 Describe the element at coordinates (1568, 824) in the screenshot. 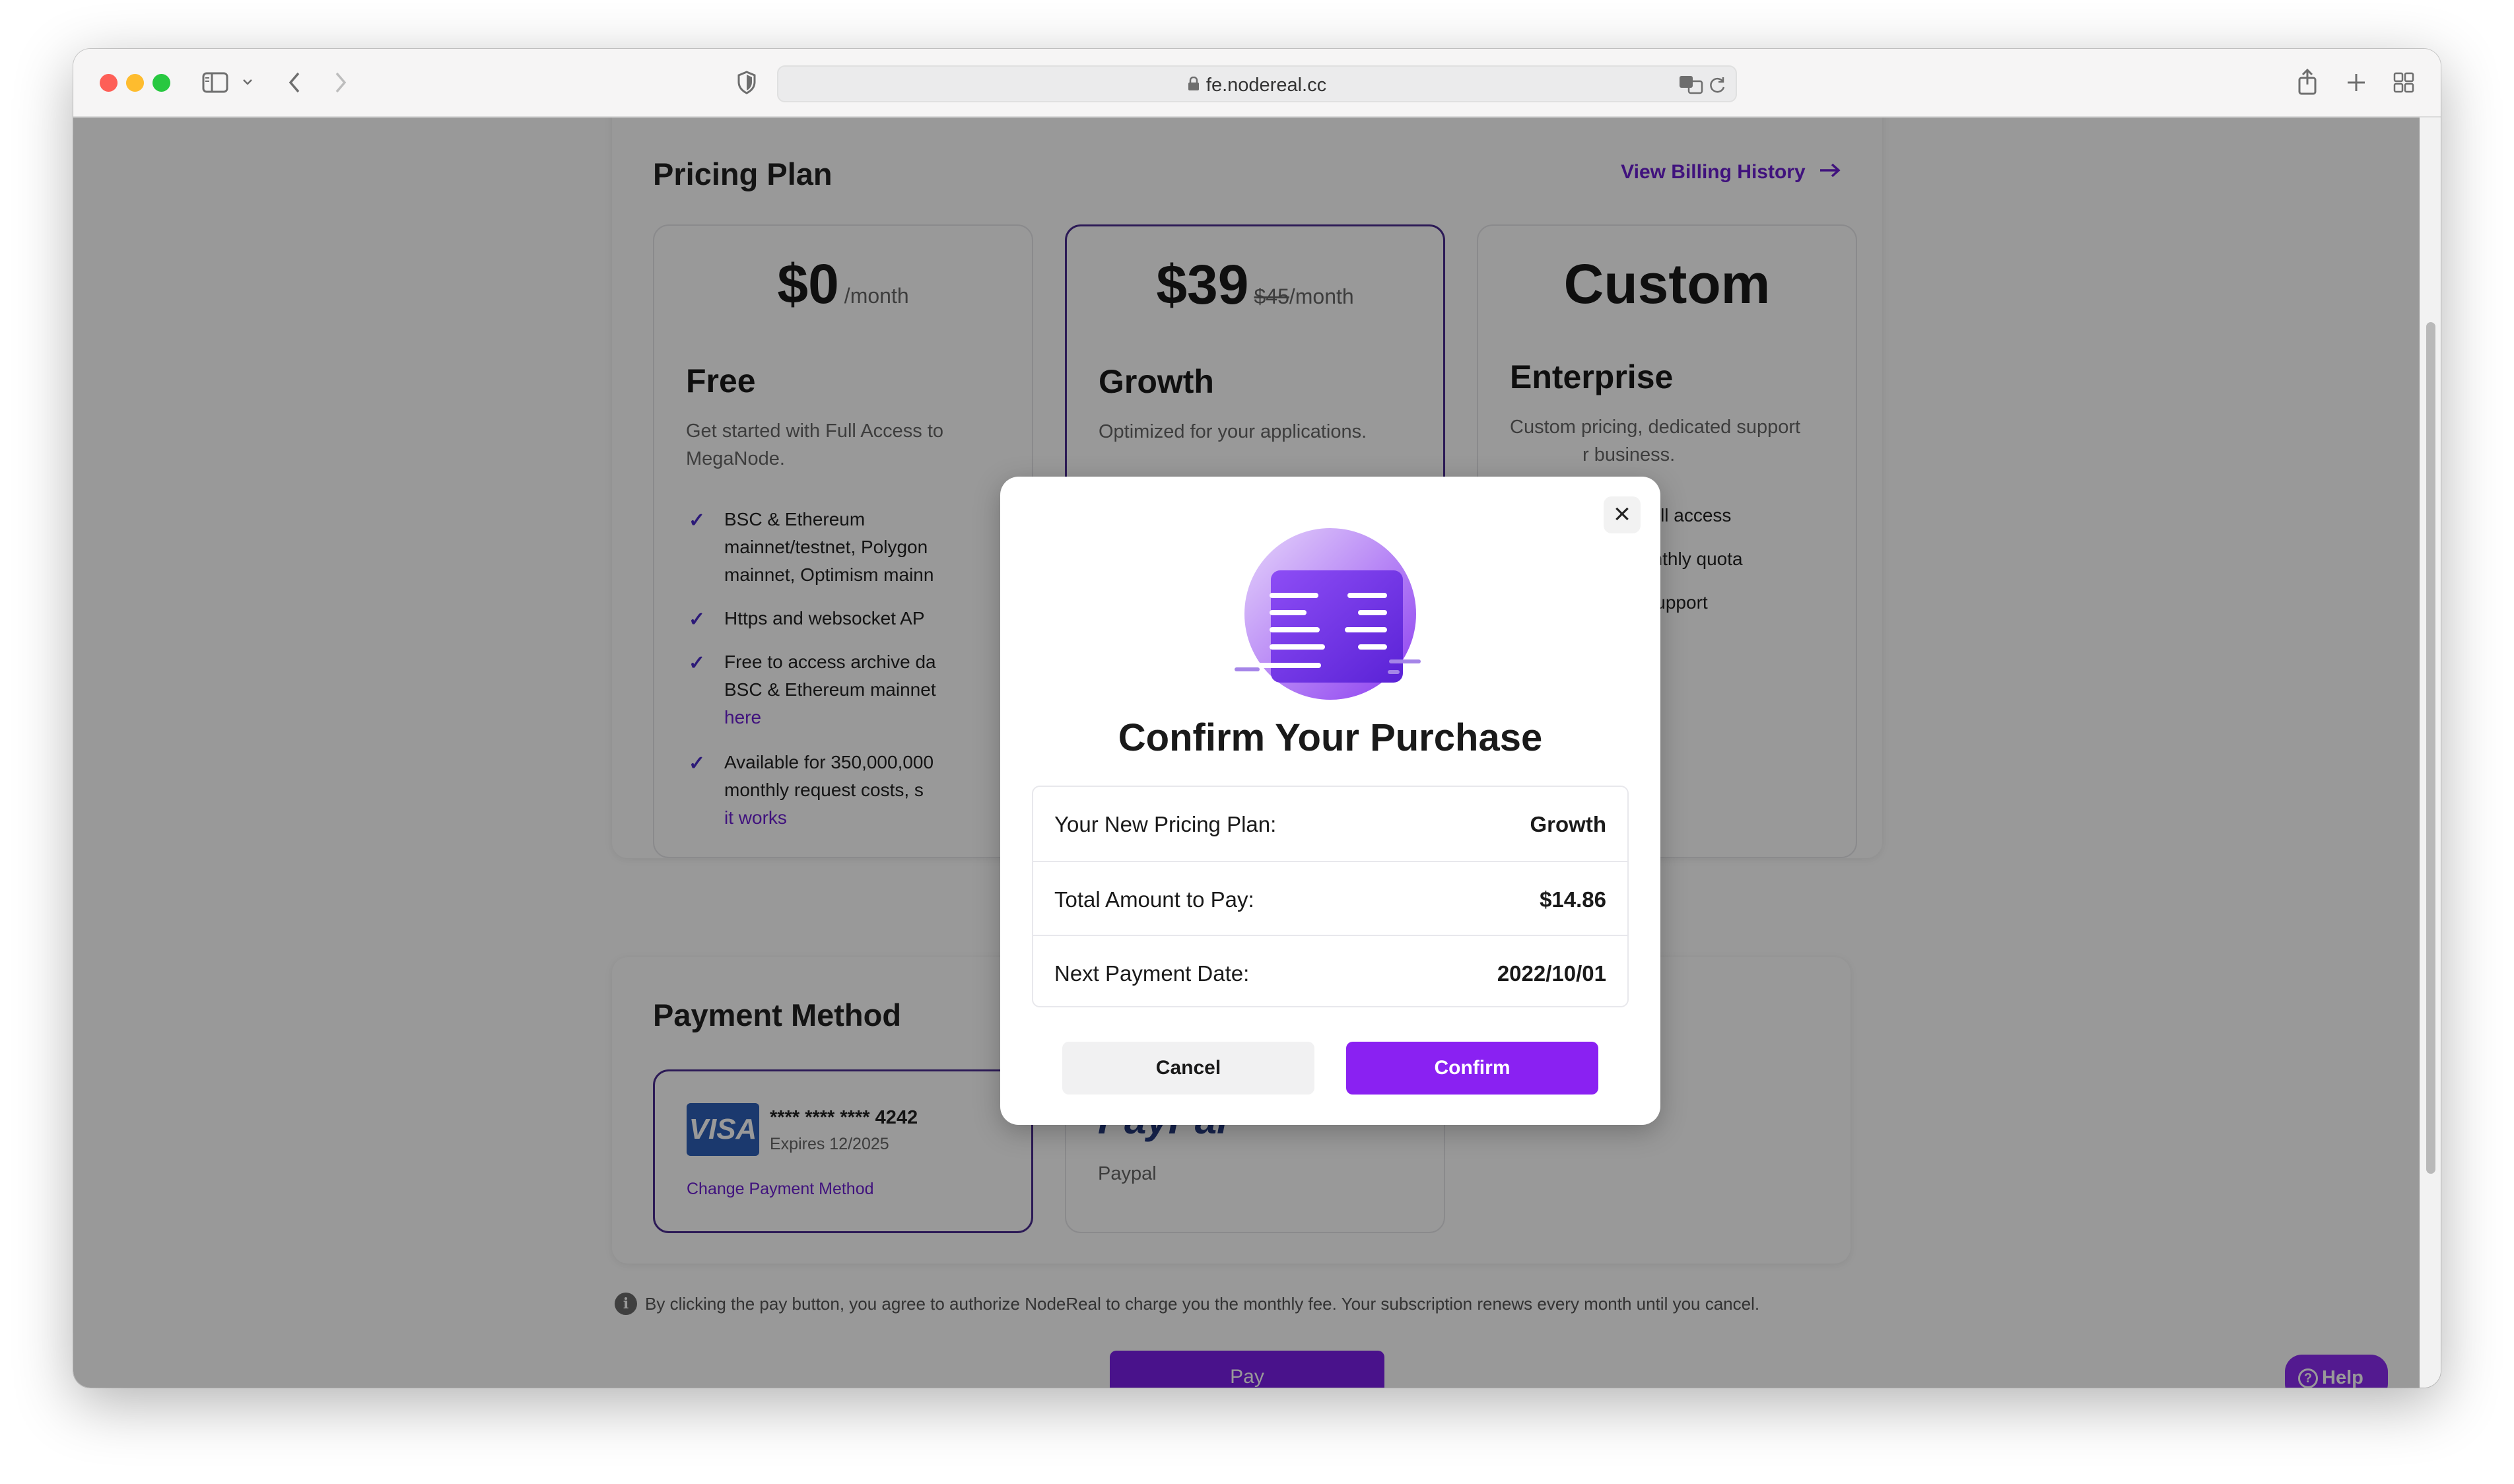

I see `row-value: Growth` at that location.